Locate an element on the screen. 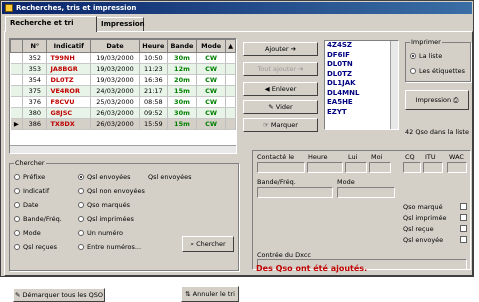 The height and width of the screenshot is (302, 479). qsl-envoyee-checkbox is located at coordinates (463, 239).